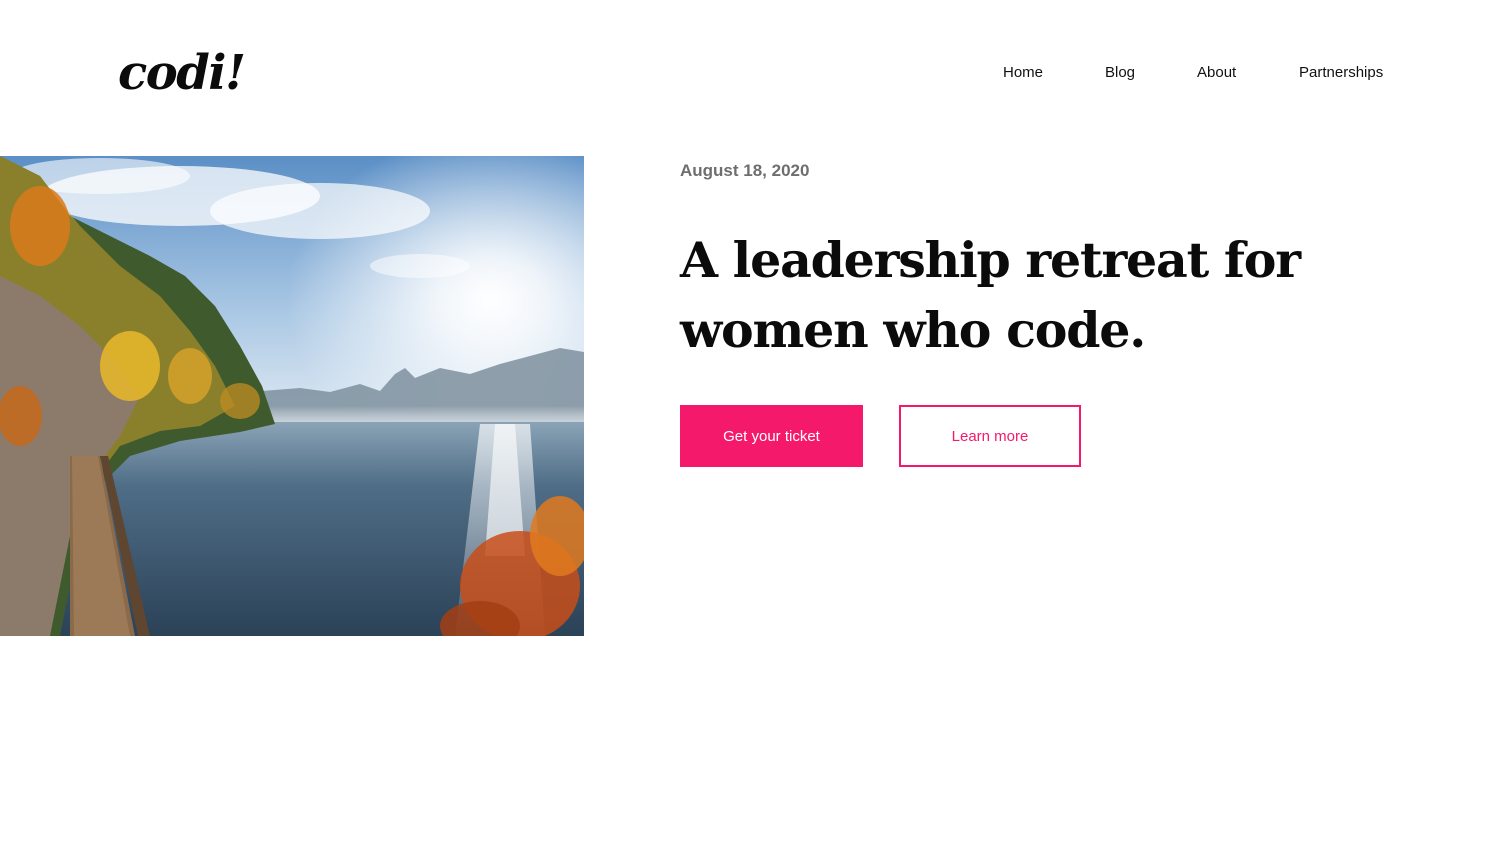  What do you see at coordinates (990, 436) in the screenshot?
I see `learn-more-button: Learn more` at bounding box center [990, 436].